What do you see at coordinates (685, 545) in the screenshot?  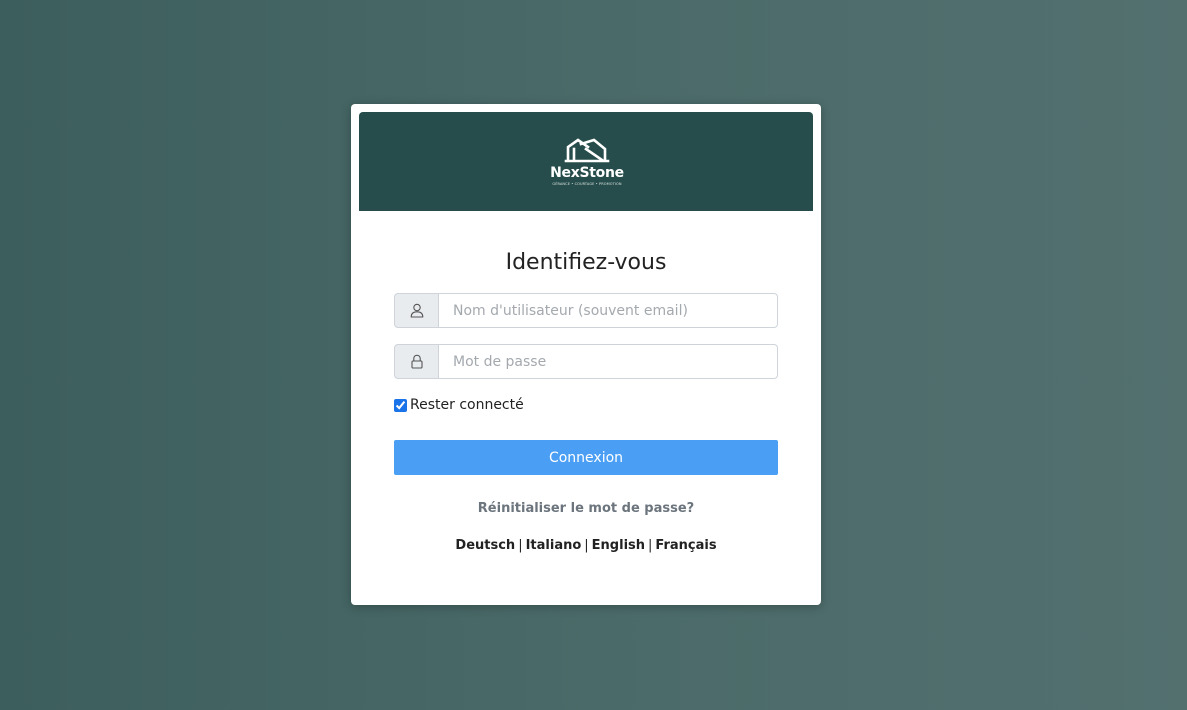 I see `lang-fr-link: Français` at bounding box center [685, 545].